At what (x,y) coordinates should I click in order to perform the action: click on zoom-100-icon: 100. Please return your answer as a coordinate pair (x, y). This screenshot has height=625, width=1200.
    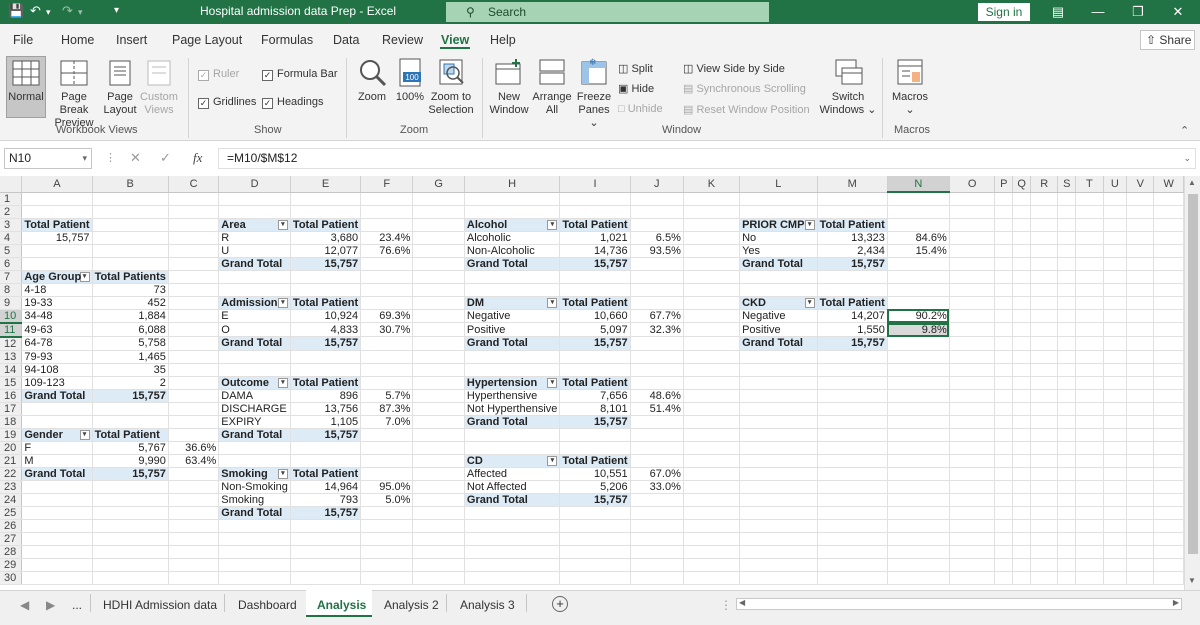
    Looking at the image, I should click on (411, 73).